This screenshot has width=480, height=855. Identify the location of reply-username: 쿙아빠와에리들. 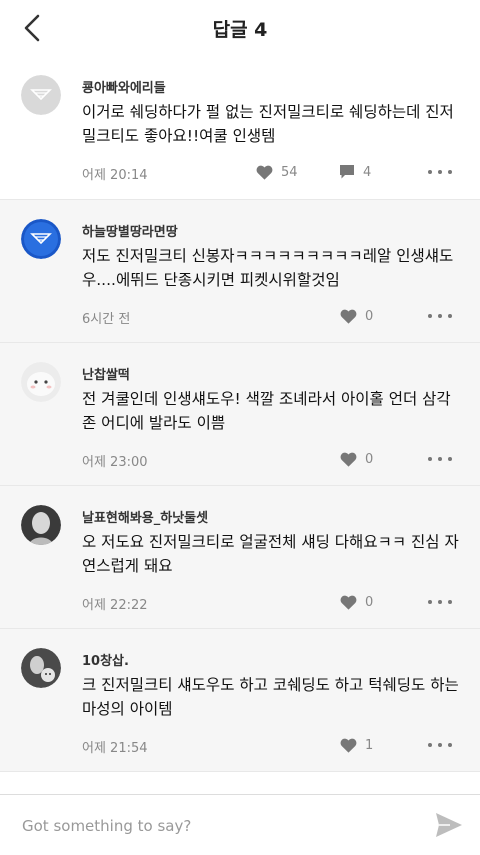
(124, 86).